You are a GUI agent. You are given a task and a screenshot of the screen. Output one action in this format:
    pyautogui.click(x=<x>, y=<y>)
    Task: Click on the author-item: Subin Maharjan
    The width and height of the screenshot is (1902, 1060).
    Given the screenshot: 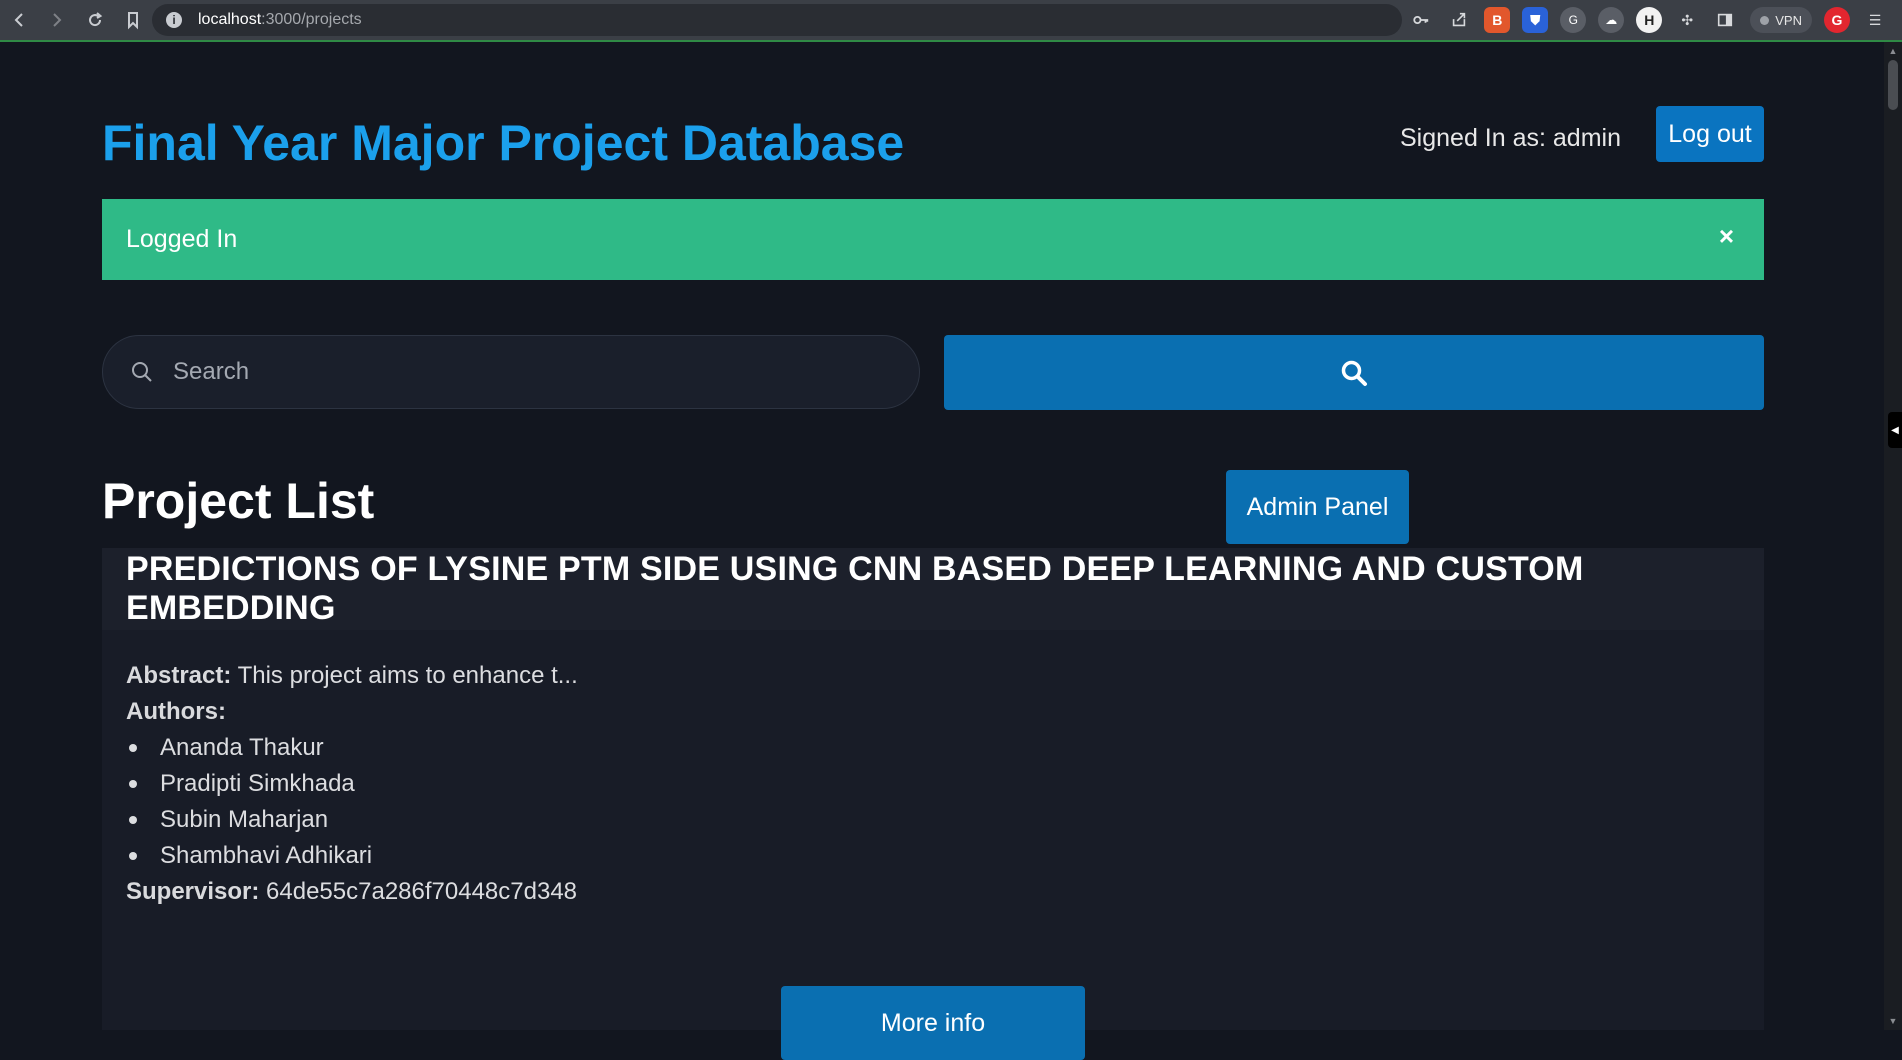 What is the action you would take?
    pyautogui.click(x=933, y=820)
    